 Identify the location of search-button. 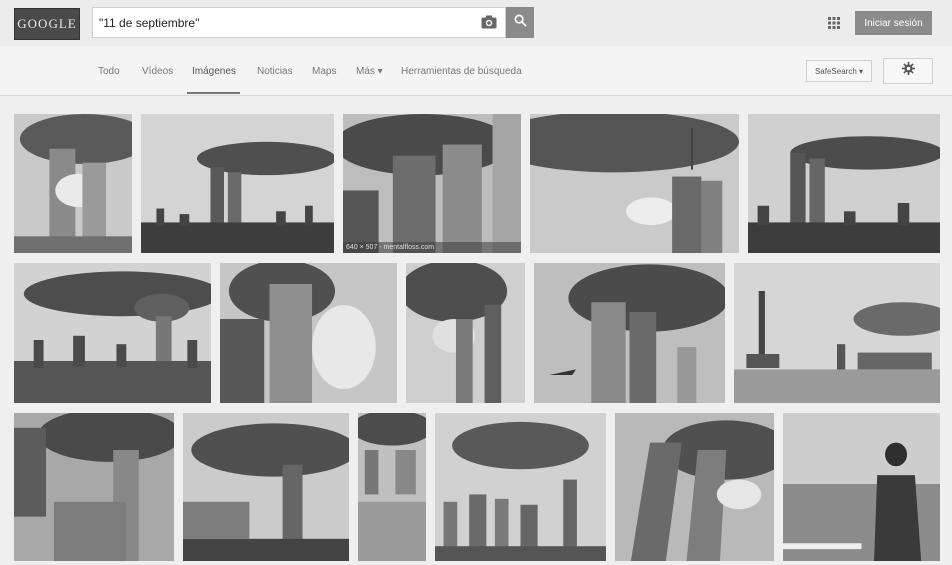
(520, 22).